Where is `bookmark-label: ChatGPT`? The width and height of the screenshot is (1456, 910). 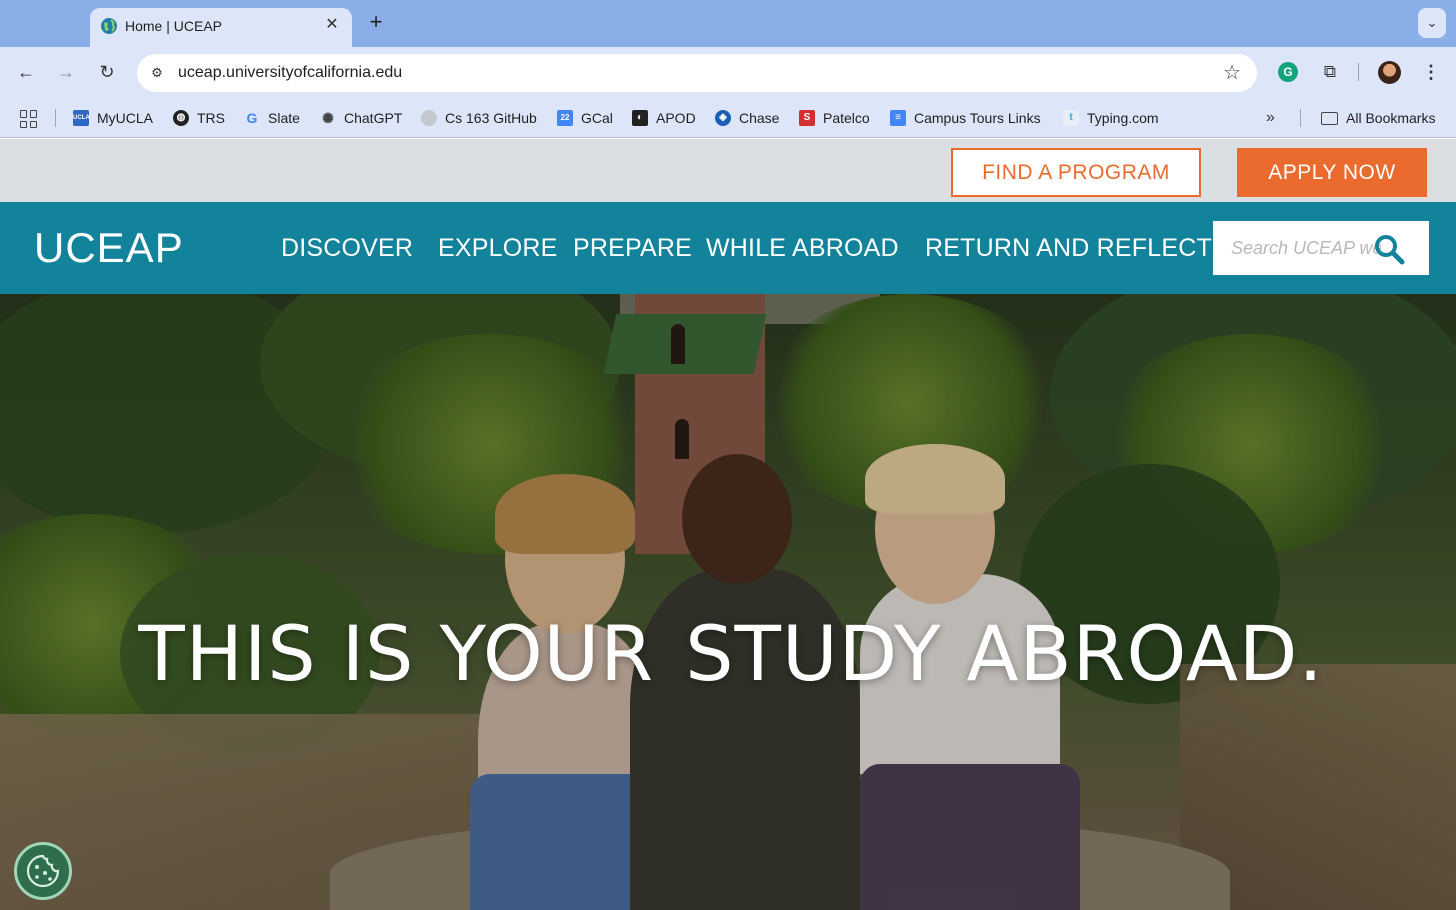
bookmark-label: ChatGPT is located at coordinates (373, 118).